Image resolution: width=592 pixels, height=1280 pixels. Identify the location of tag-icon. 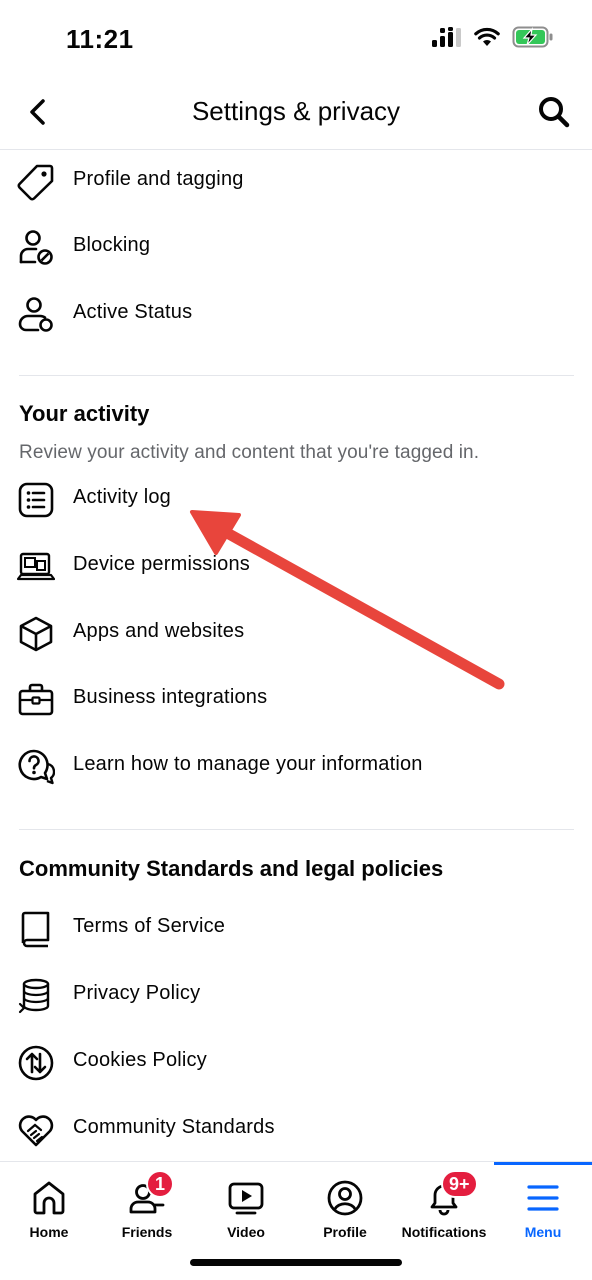
(36, 182).